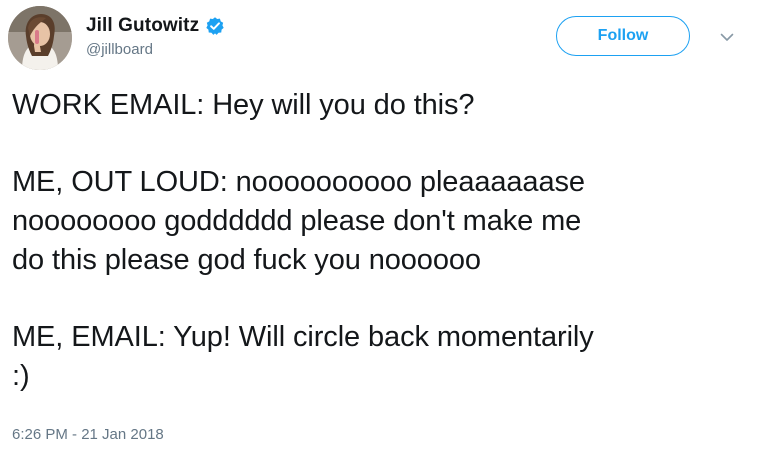  Describe the element at coordinates (243, 105) in the screenshot. I see `tweet-paragraph-1: WORK EMAIL: Hey will you do this?` at that location.